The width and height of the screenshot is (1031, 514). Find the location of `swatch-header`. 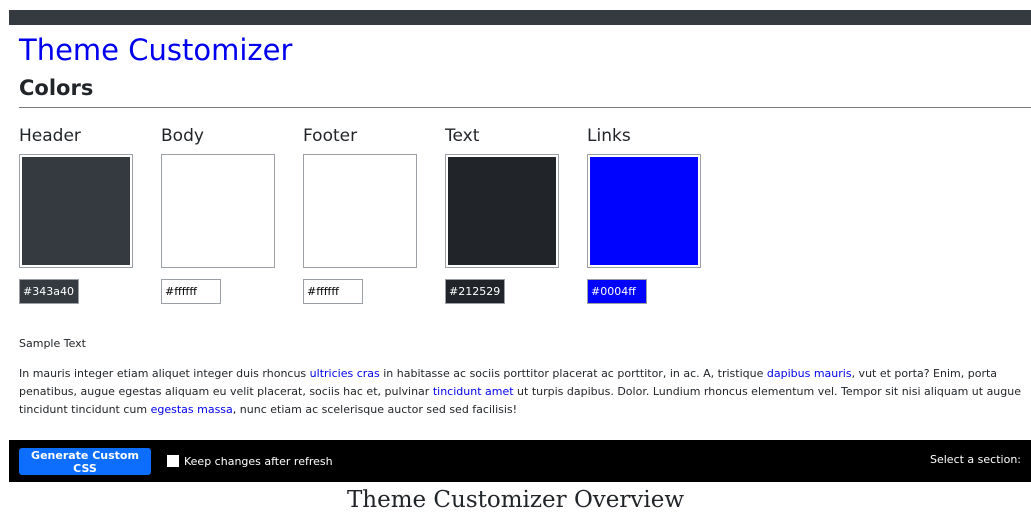

swatch-header is located at coordinates (76, 211).